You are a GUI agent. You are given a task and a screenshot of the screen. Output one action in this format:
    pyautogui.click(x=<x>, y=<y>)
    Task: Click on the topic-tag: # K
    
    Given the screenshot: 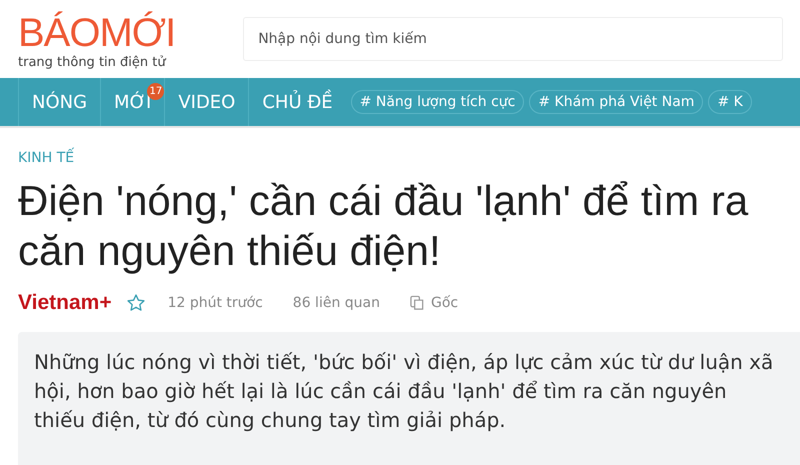 What is the action you would take?
    pyautogui.click(x=730, y=102)
    